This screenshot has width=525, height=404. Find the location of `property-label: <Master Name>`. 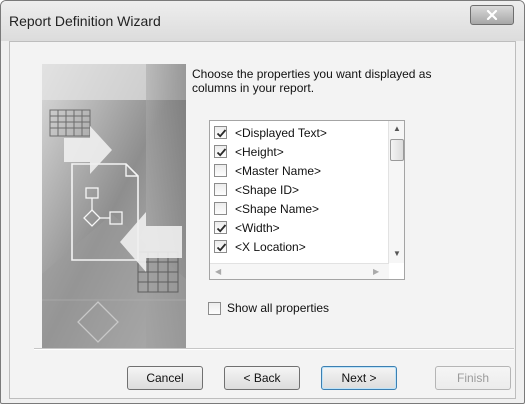

property-label: <Master Name> is located at coordinates (278, 170).